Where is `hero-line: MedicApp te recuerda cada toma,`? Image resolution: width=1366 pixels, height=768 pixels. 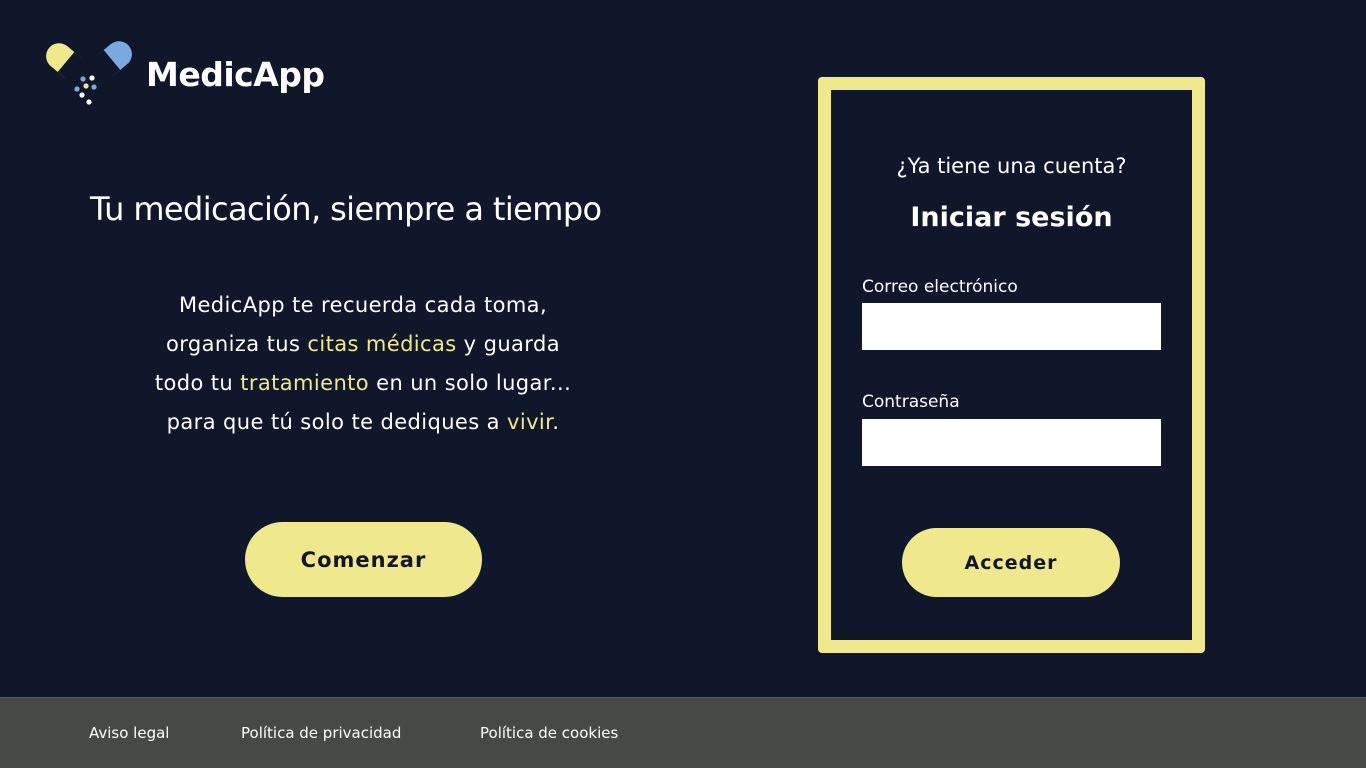 hero-line: MedicApp te recuerda cada toma, is located at coordinates (363, 305).